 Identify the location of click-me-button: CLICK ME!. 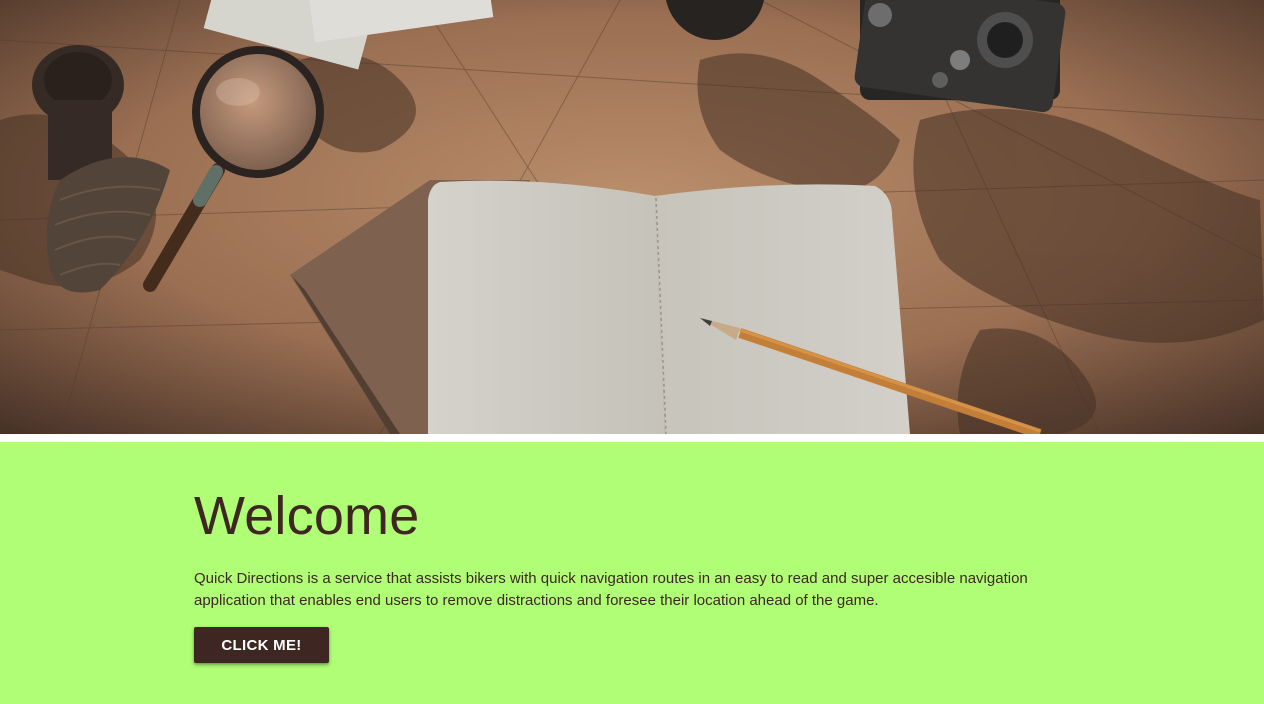
(261, 645).